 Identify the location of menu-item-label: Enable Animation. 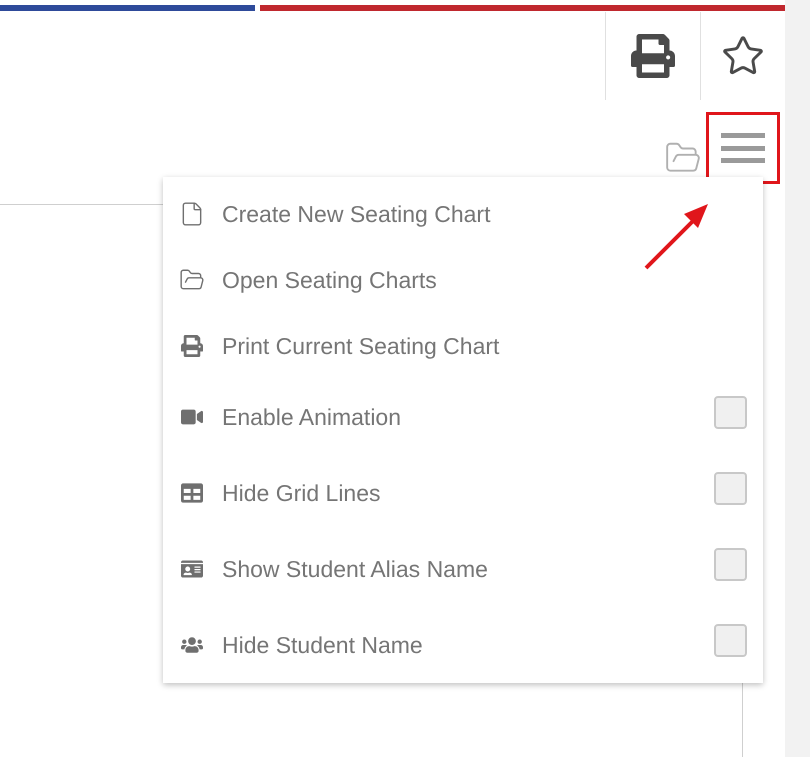
(312, 417).